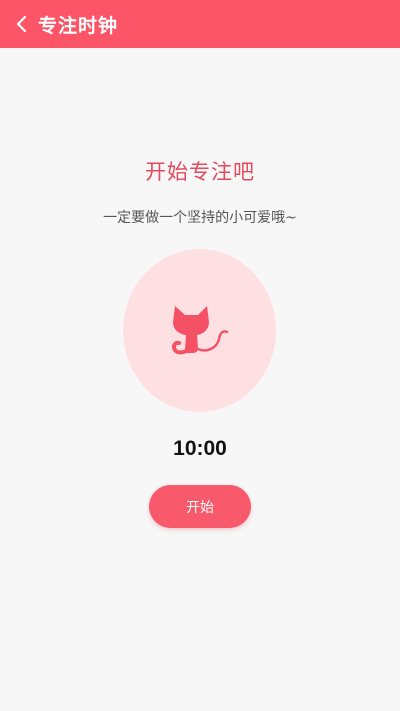 This screenshot has height=711, width=400. I want to click on motivation-text: 一定要做一个坚持的小可爱哦~, so click(200, 218).